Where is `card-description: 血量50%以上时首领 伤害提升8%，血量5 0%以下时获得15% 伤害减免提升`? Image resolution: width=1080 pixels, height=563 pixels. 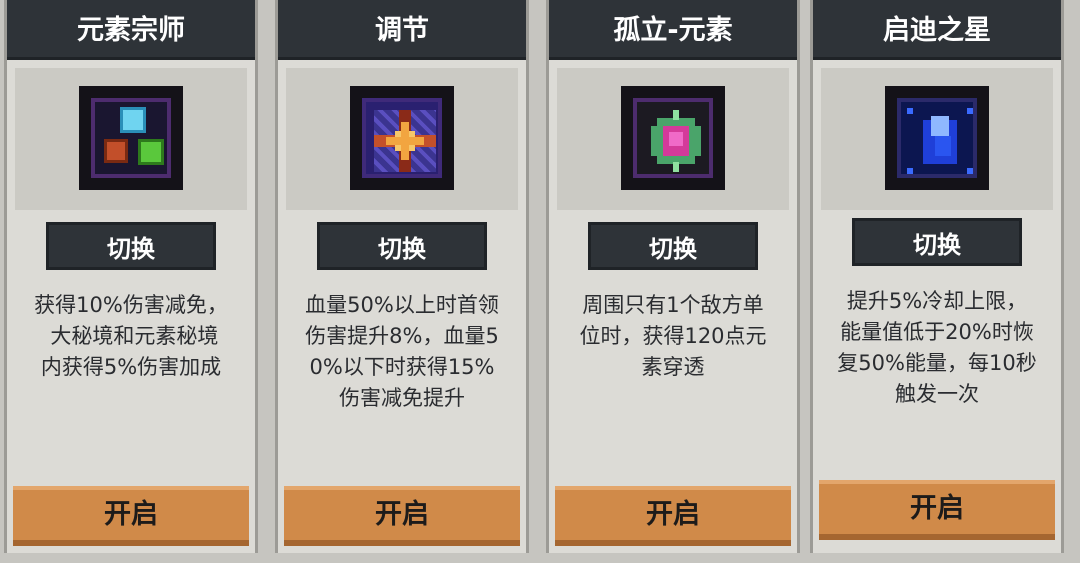
card-description: 血量50%以上时首领 伤害提升8%，血量5 0%以下时获得15% 伤害减免提升 is located at coordinates (402, 351).